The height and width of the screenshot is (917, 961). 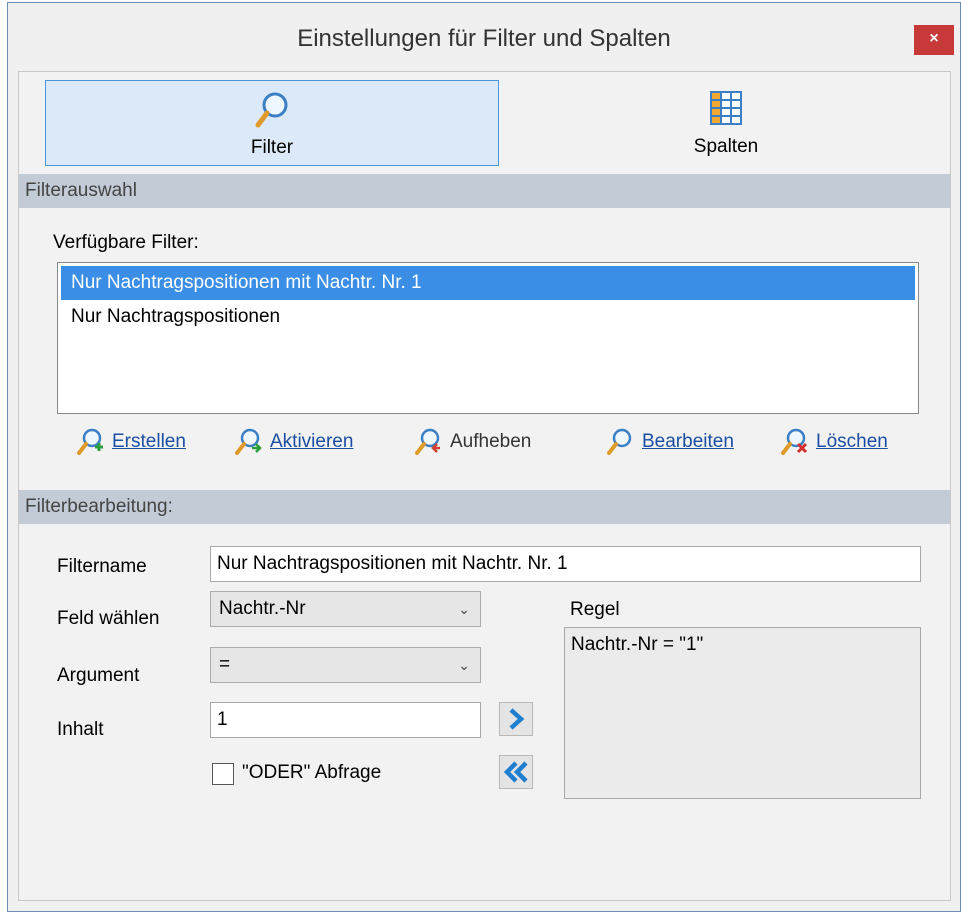 What do you see at coordinates (595, 609) in the screenshot?
I see `regel-label: Regel` at bounding box center [595, 609].